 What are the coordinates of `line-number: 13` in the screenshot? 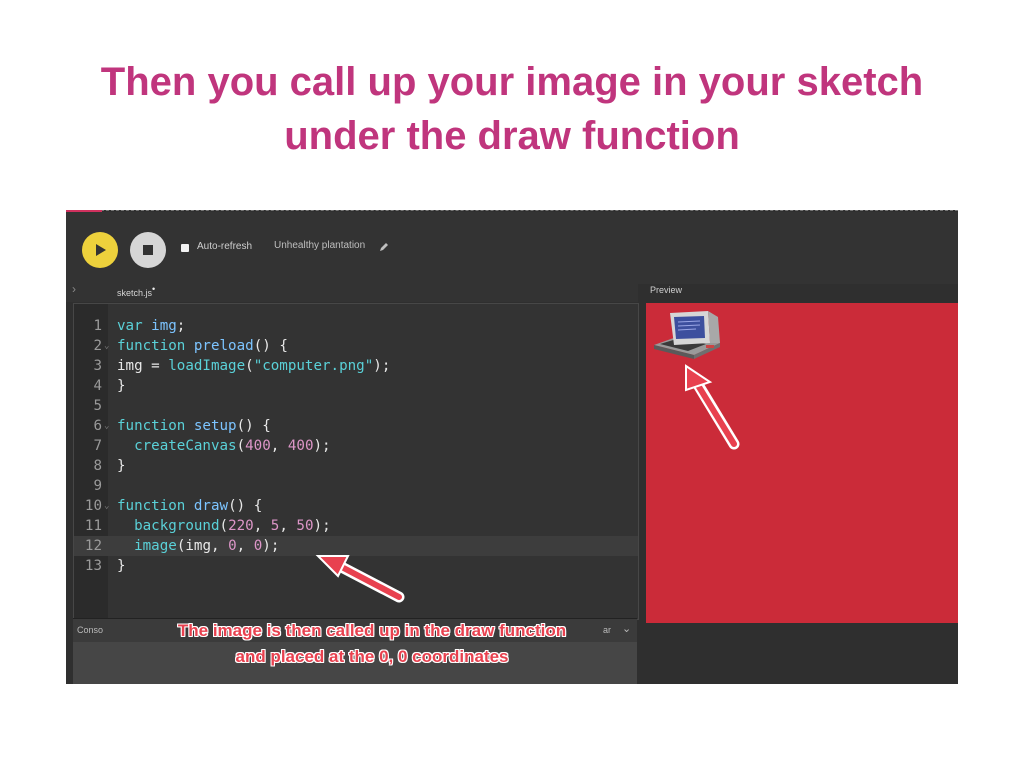 It's located at (93, 566).